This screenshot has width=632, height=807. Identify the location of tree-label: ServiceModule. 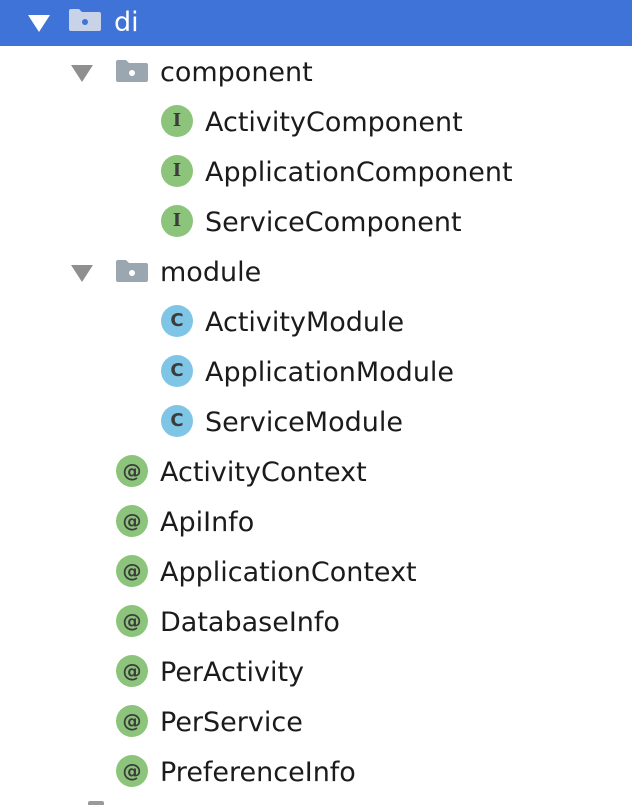
(304, 422).